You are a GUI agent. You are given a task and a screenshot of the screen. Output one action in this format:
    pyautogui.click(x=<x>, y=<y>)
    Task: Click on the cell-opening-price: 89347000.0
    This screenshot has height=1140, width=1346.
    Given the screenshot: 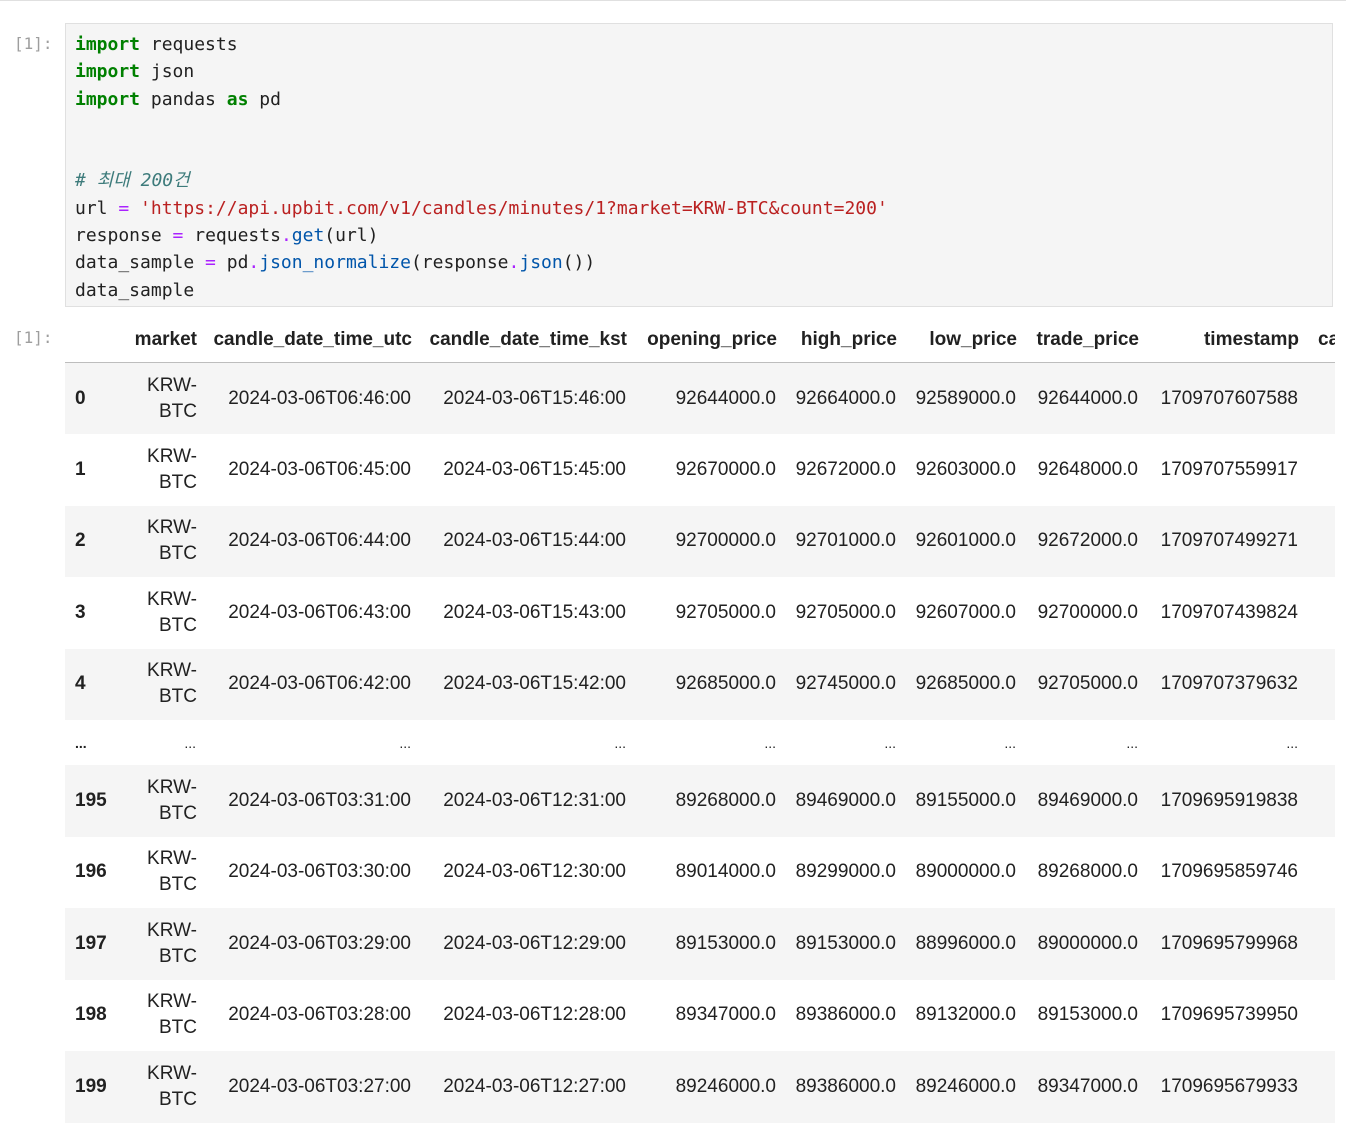 What is the action you would take?
    pyautogui.click(x=725, y=1015)
    